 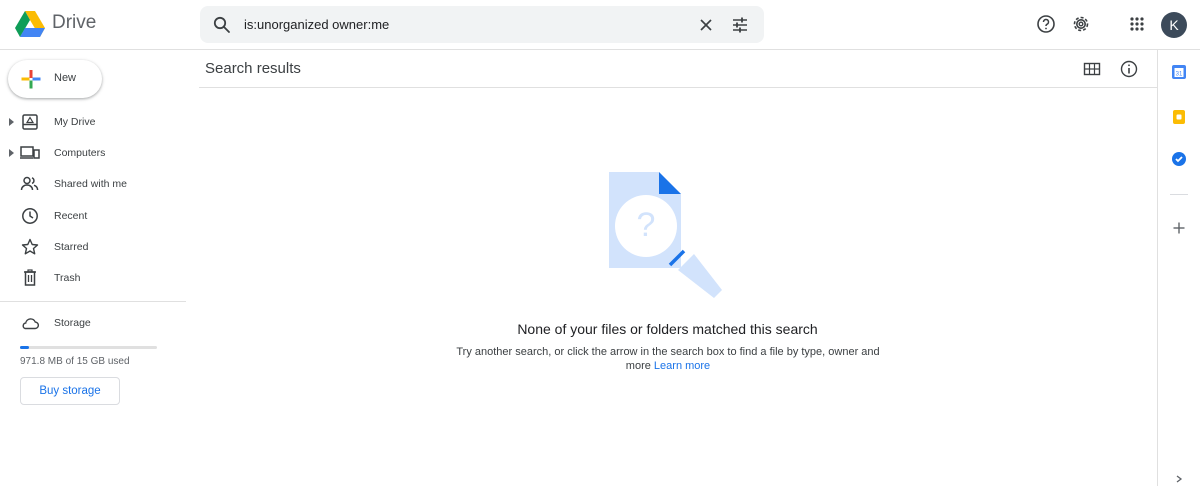 What do you see at coordinates (75, 361) in the screenshot?
I see `storage-used-text: 971.8 MB of 15 GB used` at bounding box center [75, 361].